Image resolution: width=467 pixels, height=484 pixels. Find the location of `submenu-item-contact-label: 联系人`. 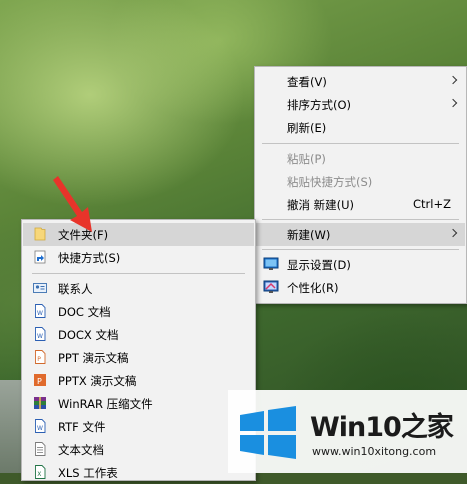

submenu-item-contact-label: 联系人 is located at coordinates (75, 289).